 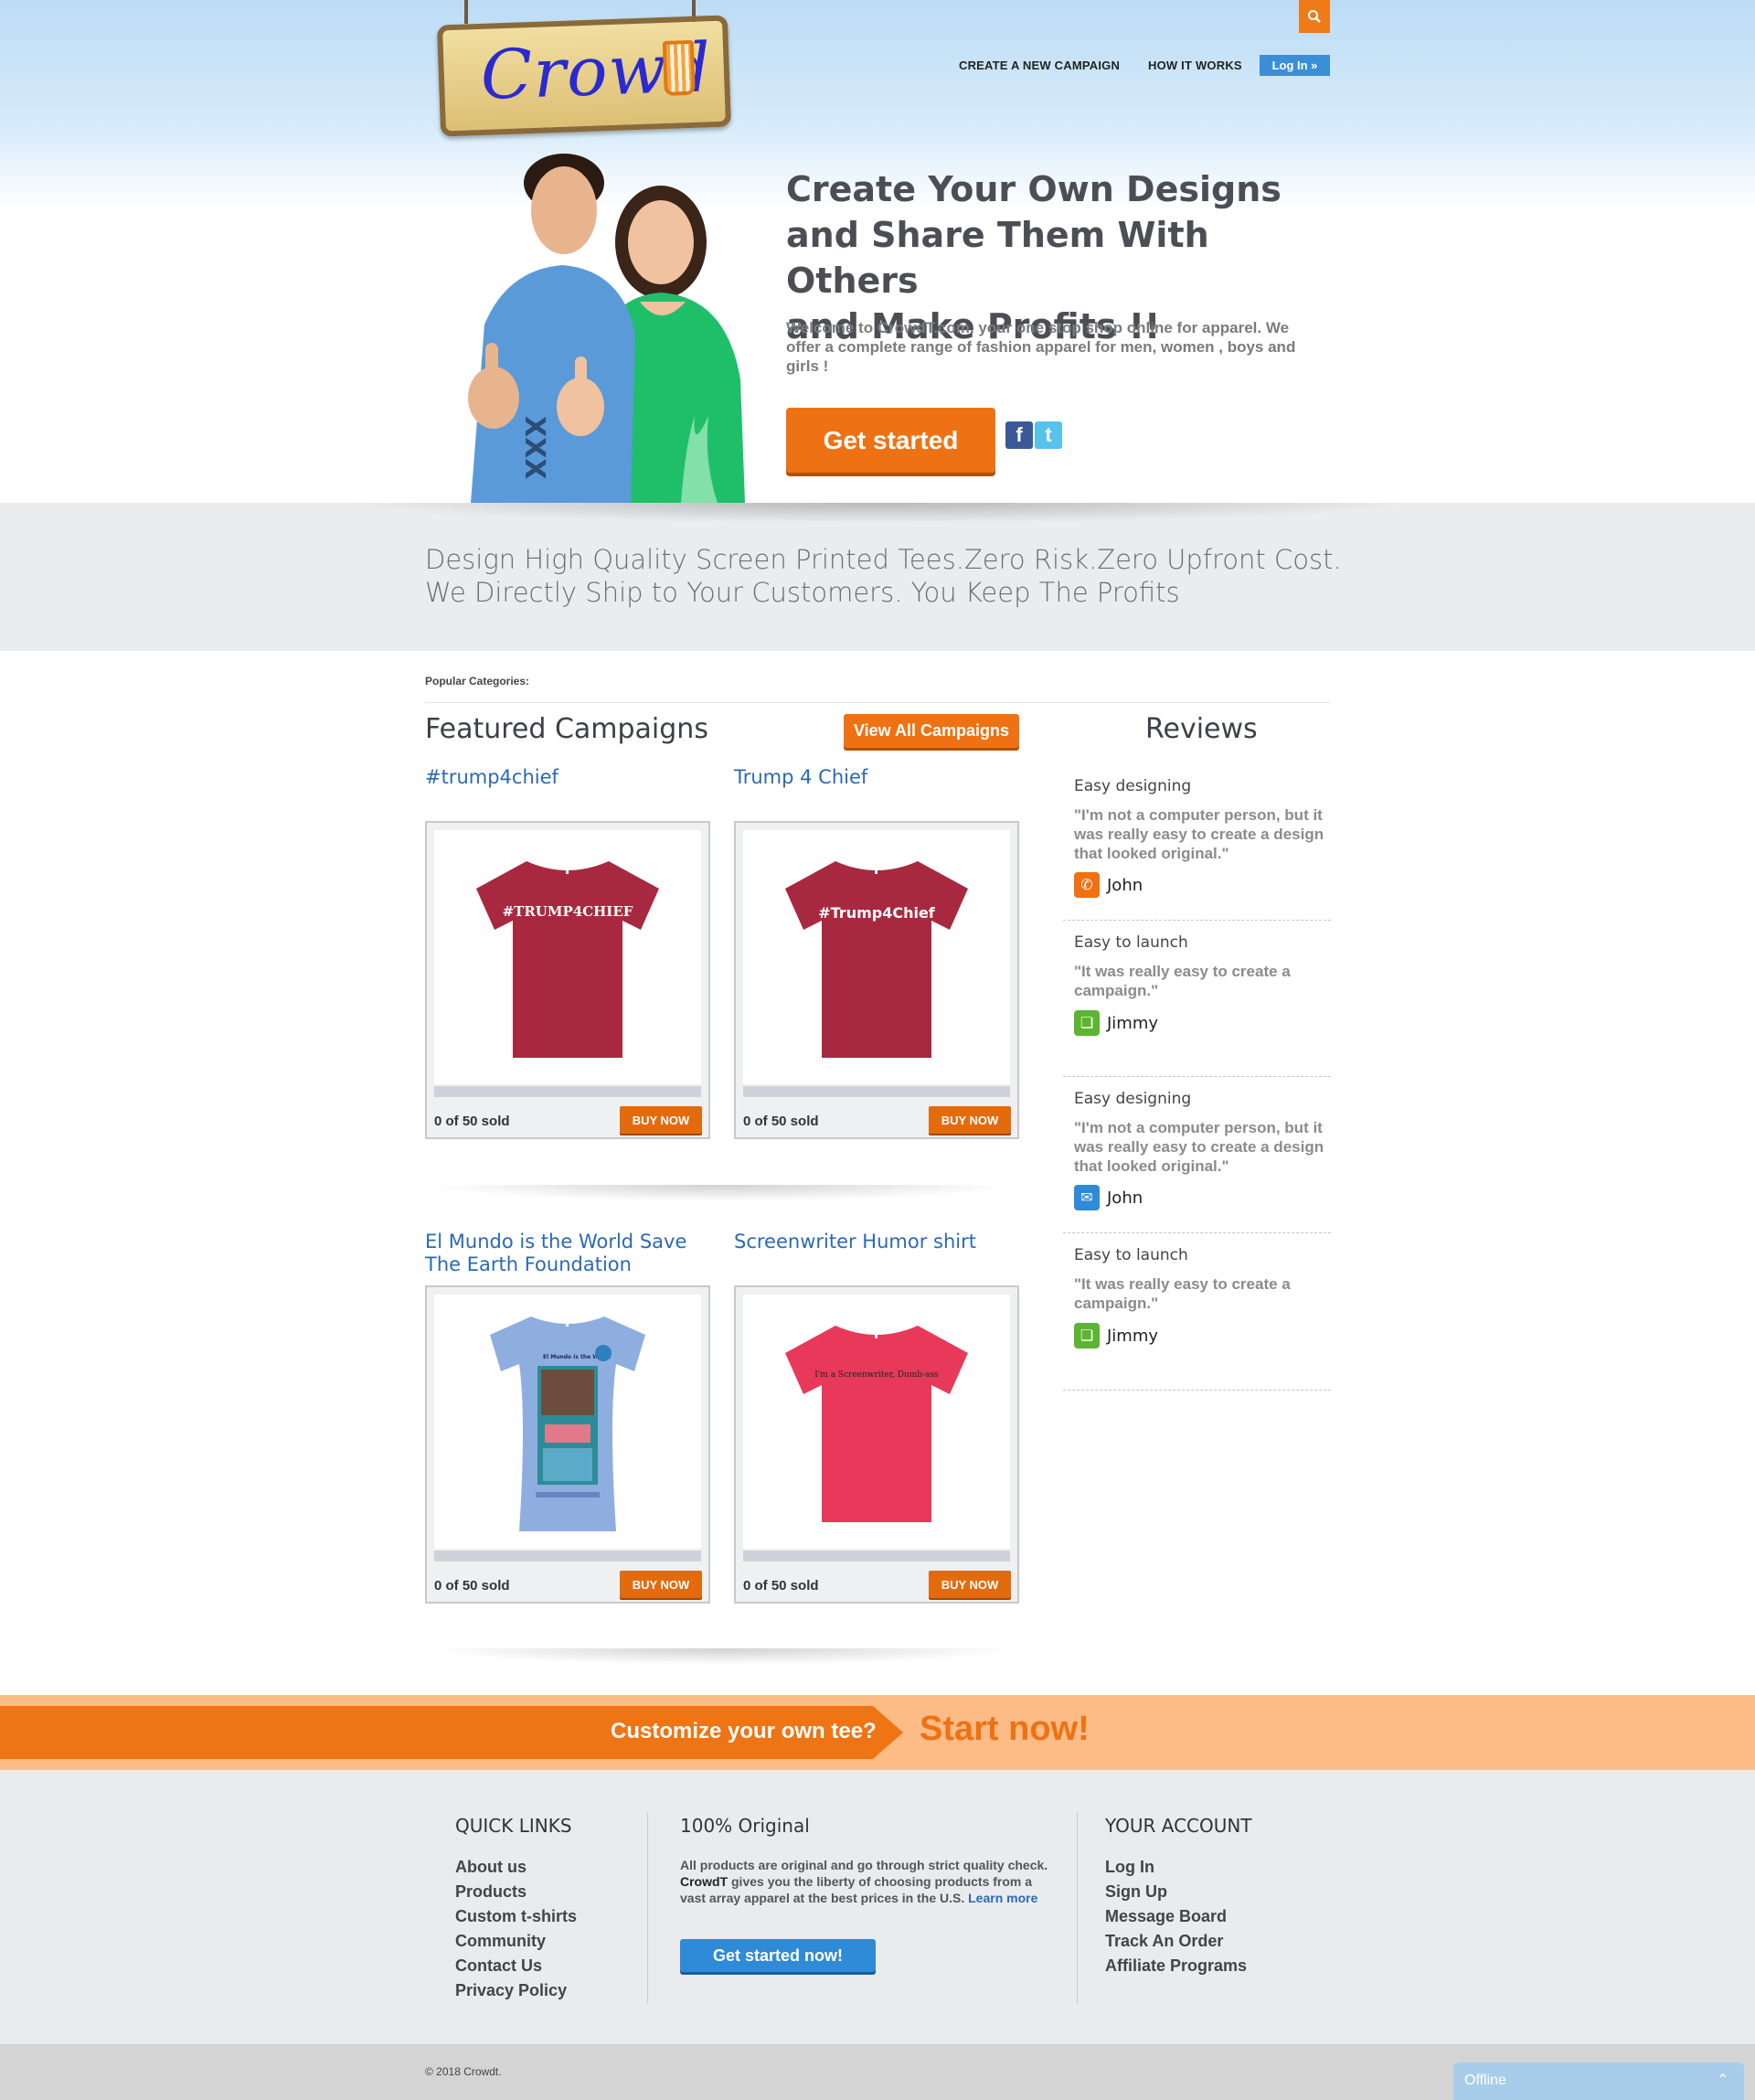 I want to click on footer-link-message-board: Message Board, so click(x=1166, y=1917).